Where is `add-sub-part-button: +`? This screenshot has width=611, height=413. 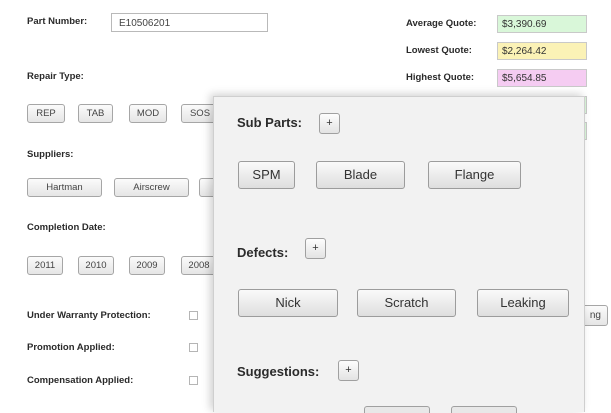 add-sub-part-button: + is located at coordinates (329, 123).